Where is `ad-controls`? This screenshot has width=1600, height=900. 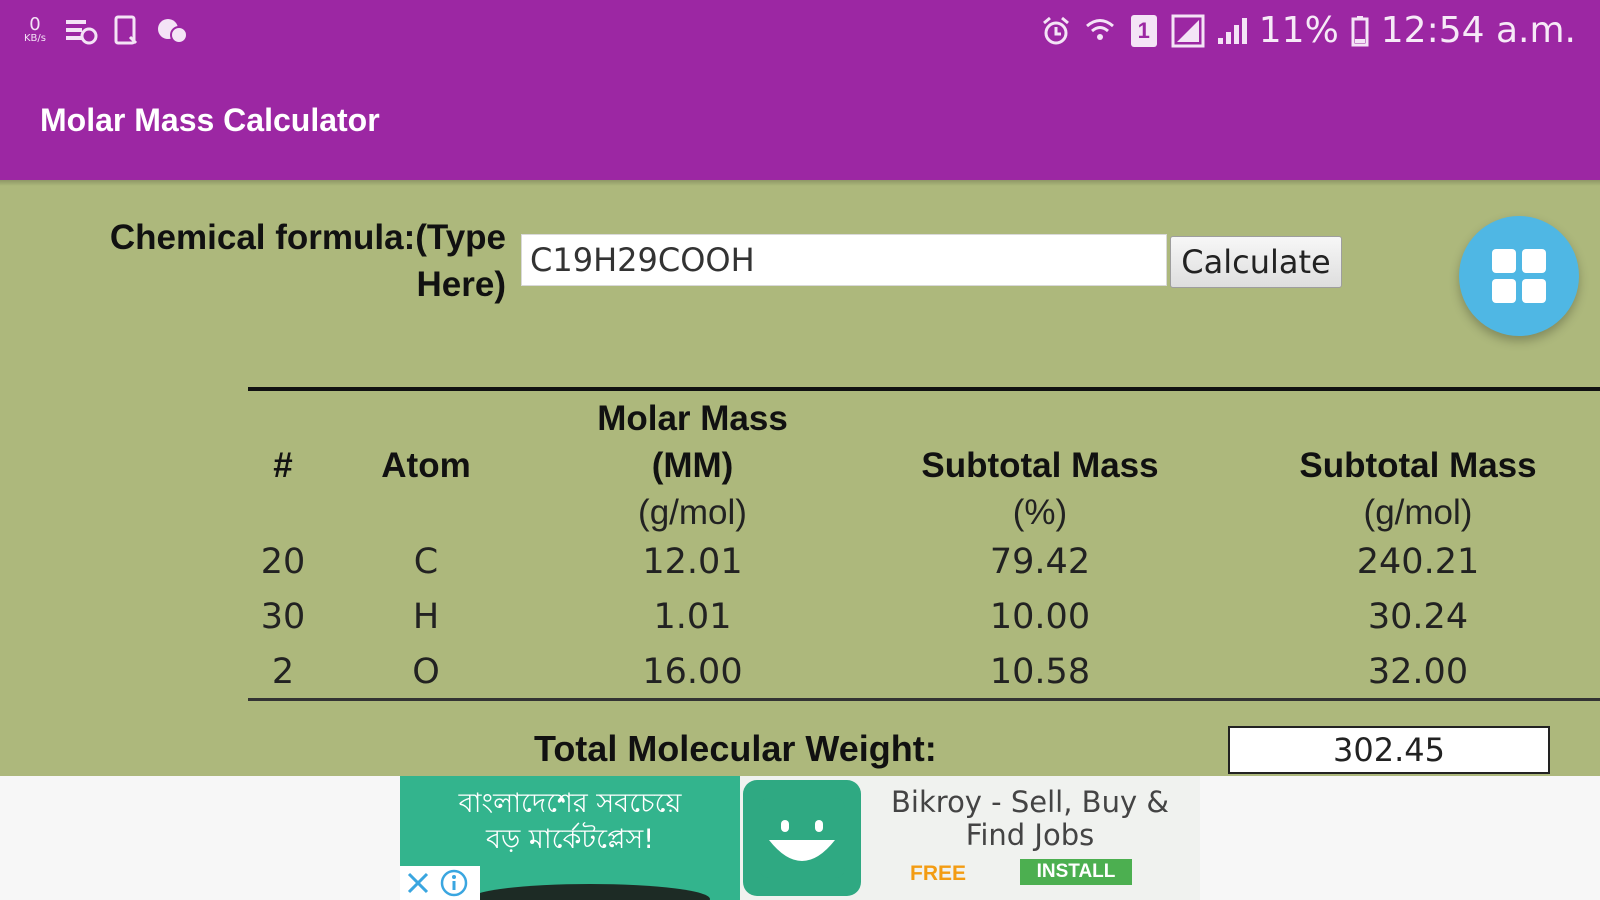 ad-controls is located at coordinates (440, 883).